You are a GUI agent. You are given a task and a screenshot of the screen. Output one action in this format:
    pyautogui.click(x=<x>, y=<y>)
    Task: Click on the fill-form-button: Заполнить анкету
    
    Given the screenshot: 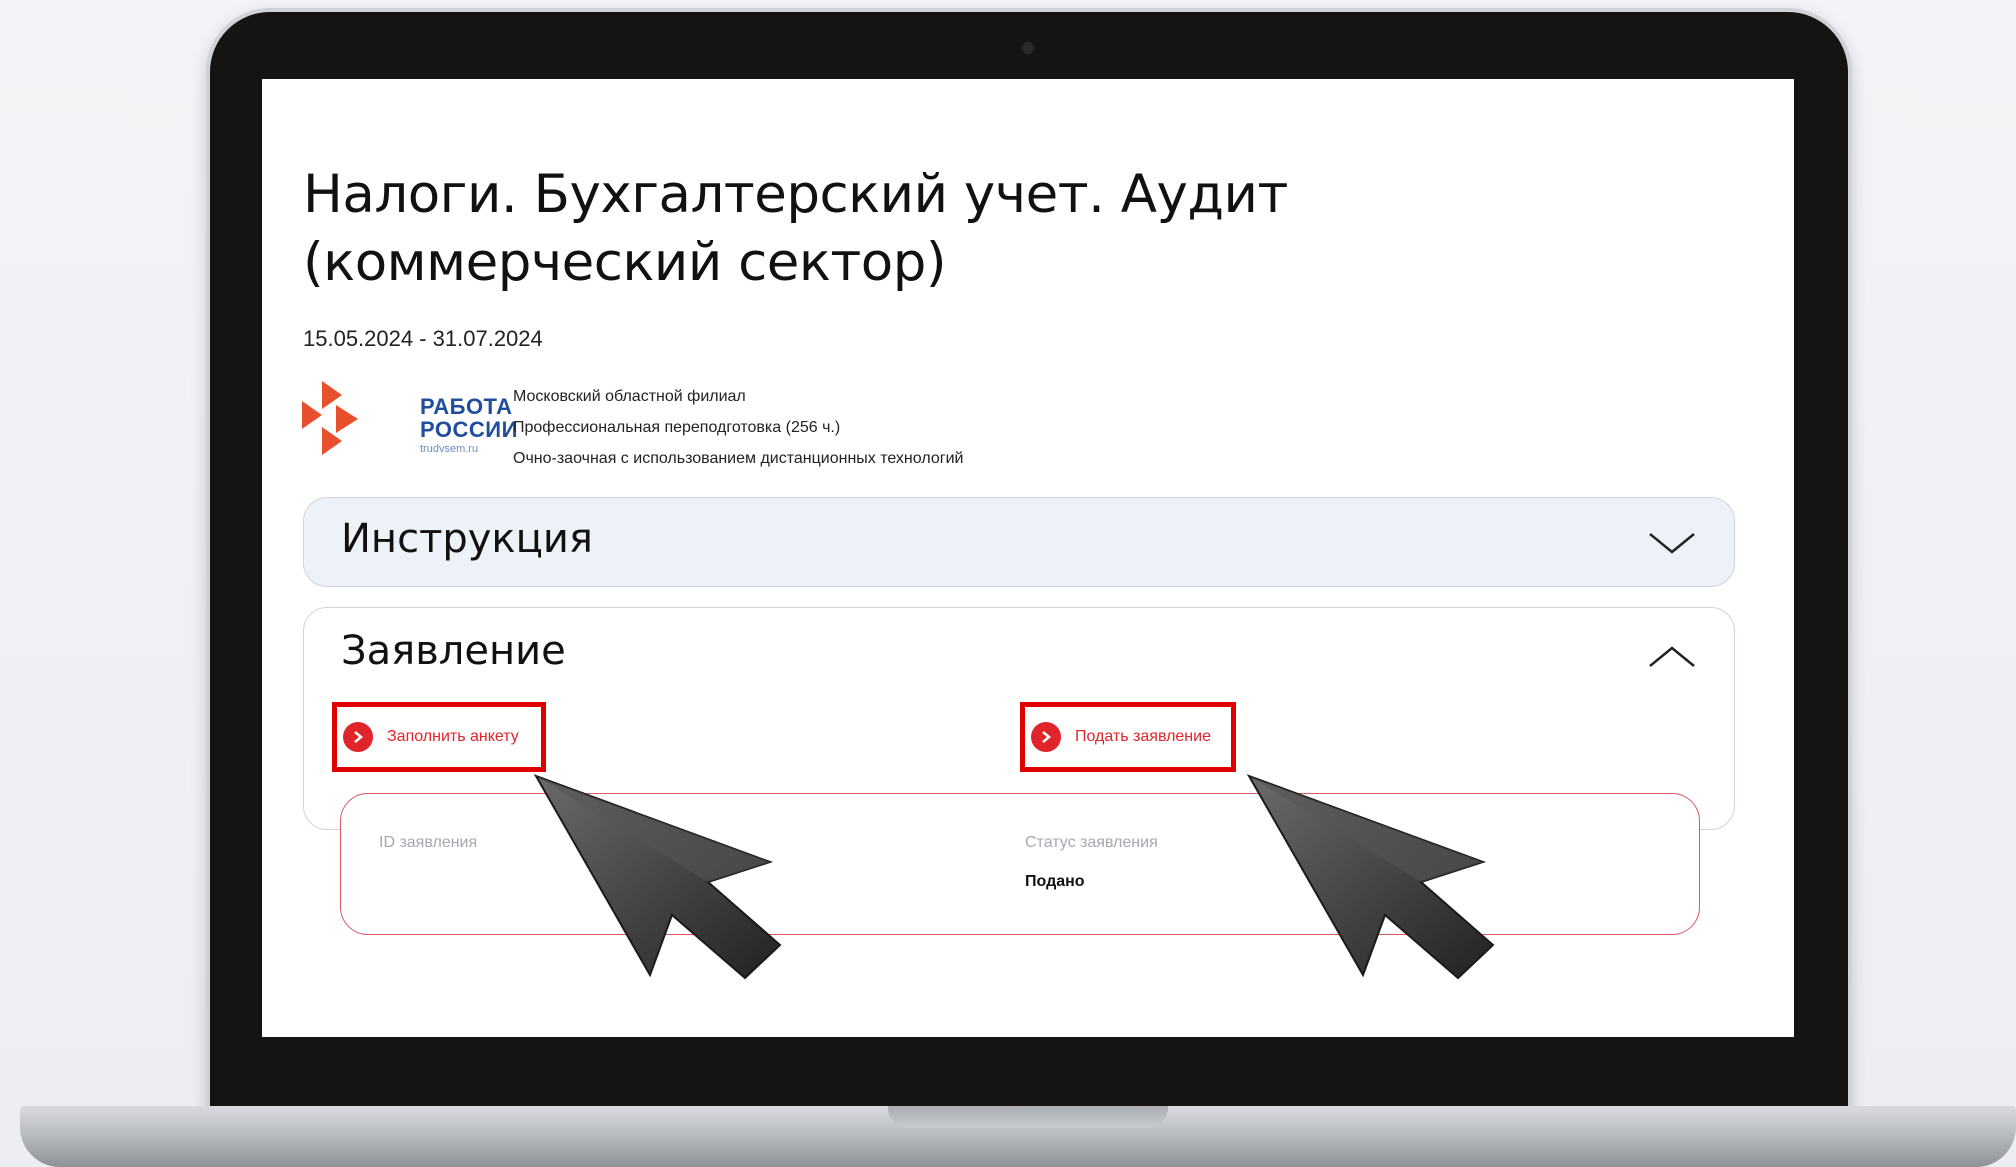 What is the action you would take?
    pyautogui.click(x=439, y=737)
    